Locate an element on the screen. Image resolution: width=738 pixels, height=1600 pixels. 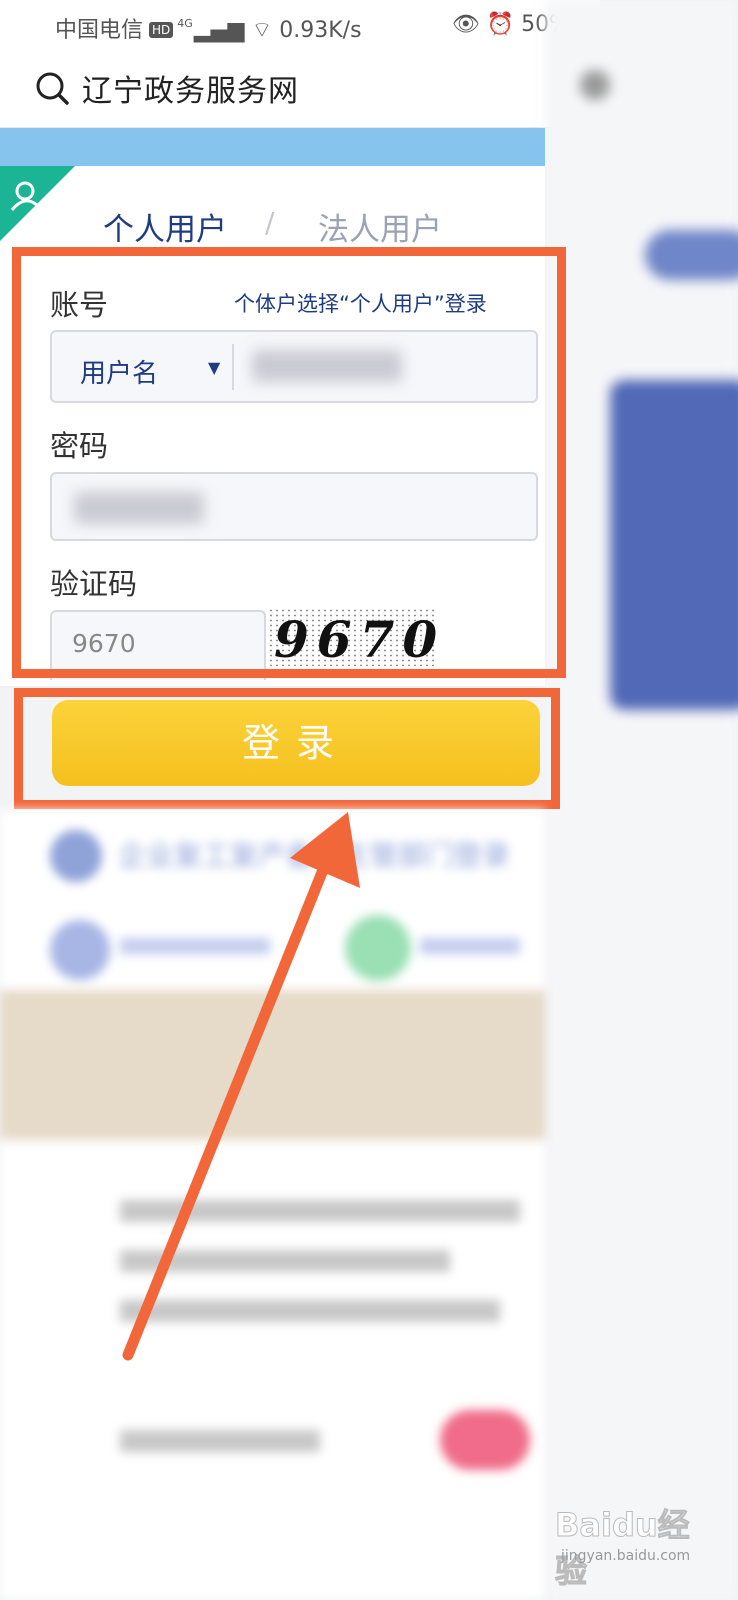
carrier-name: 中国电信 is located at coordinates (99, 30).